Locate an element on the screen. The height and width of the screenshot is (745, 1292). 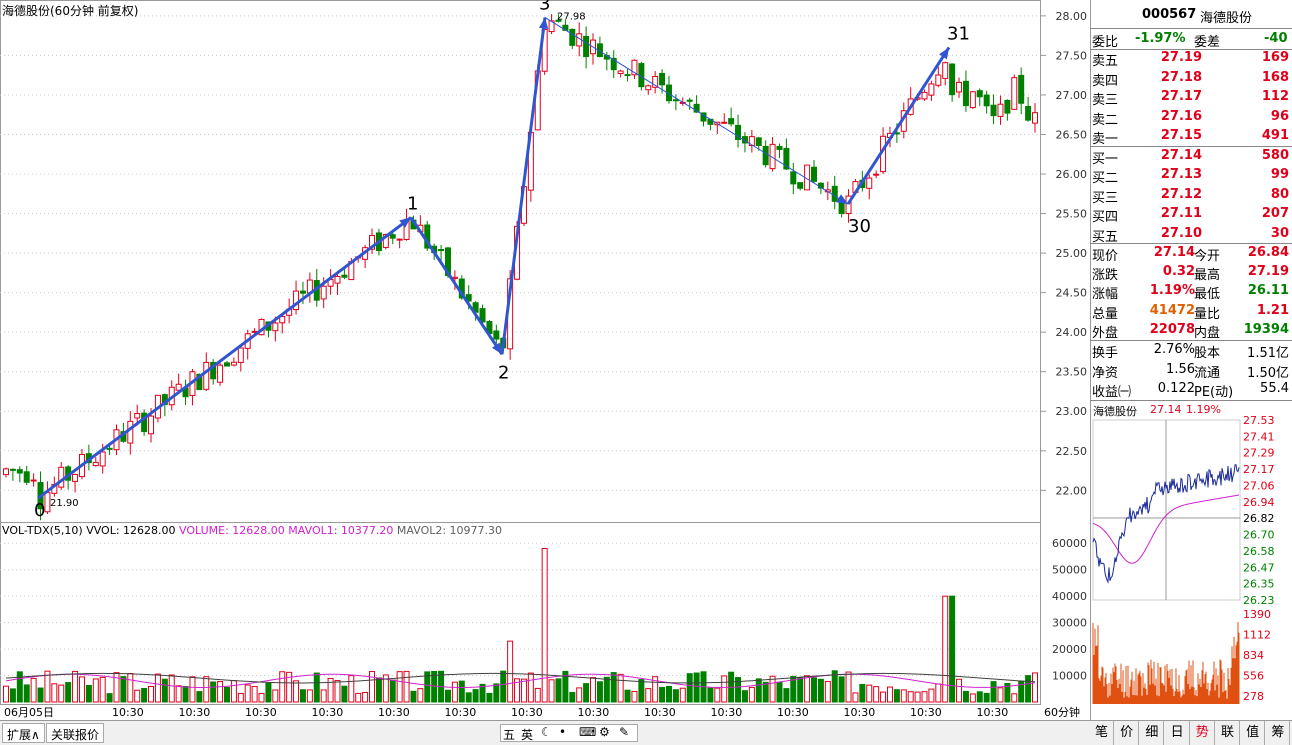
stock-code: 000567 is located at coordinates (1169, 14).